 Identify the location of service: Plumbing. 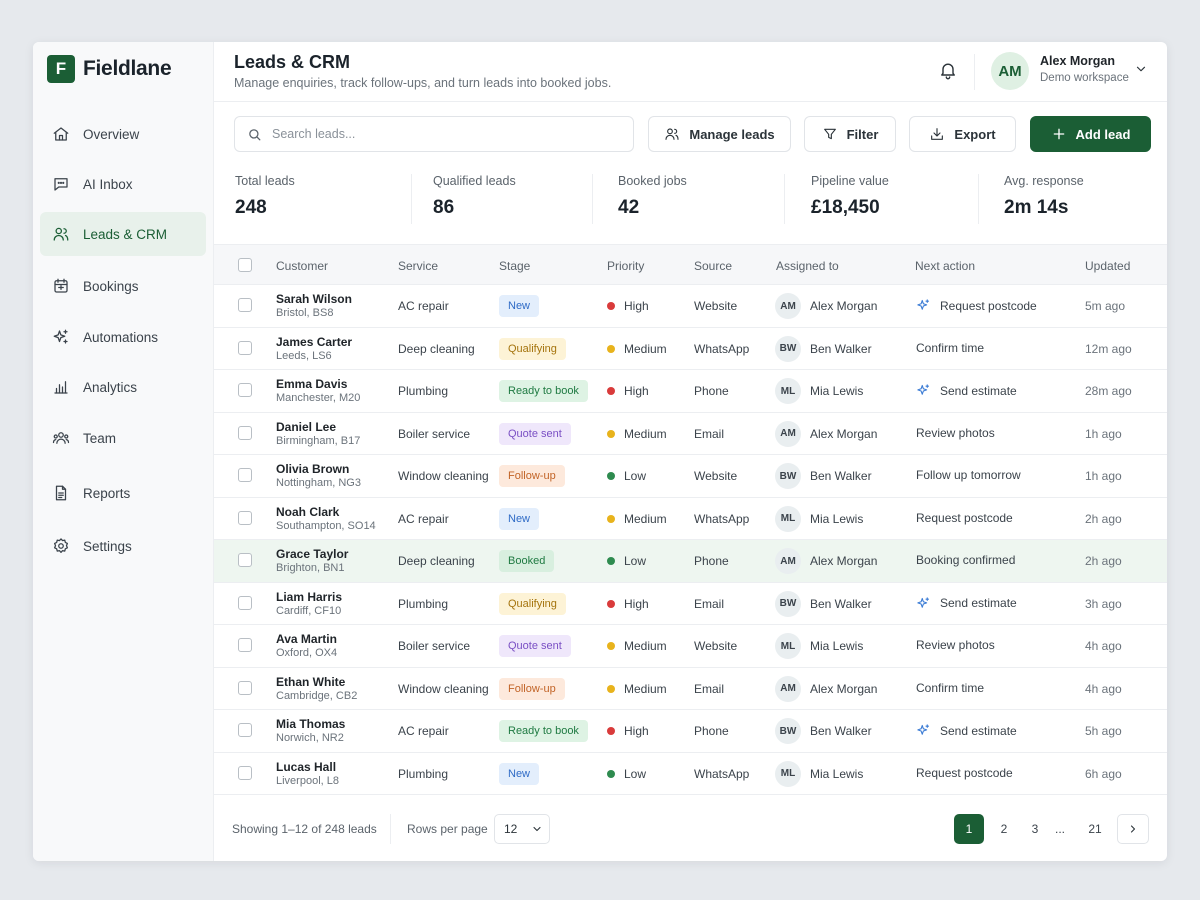
(423, 603).